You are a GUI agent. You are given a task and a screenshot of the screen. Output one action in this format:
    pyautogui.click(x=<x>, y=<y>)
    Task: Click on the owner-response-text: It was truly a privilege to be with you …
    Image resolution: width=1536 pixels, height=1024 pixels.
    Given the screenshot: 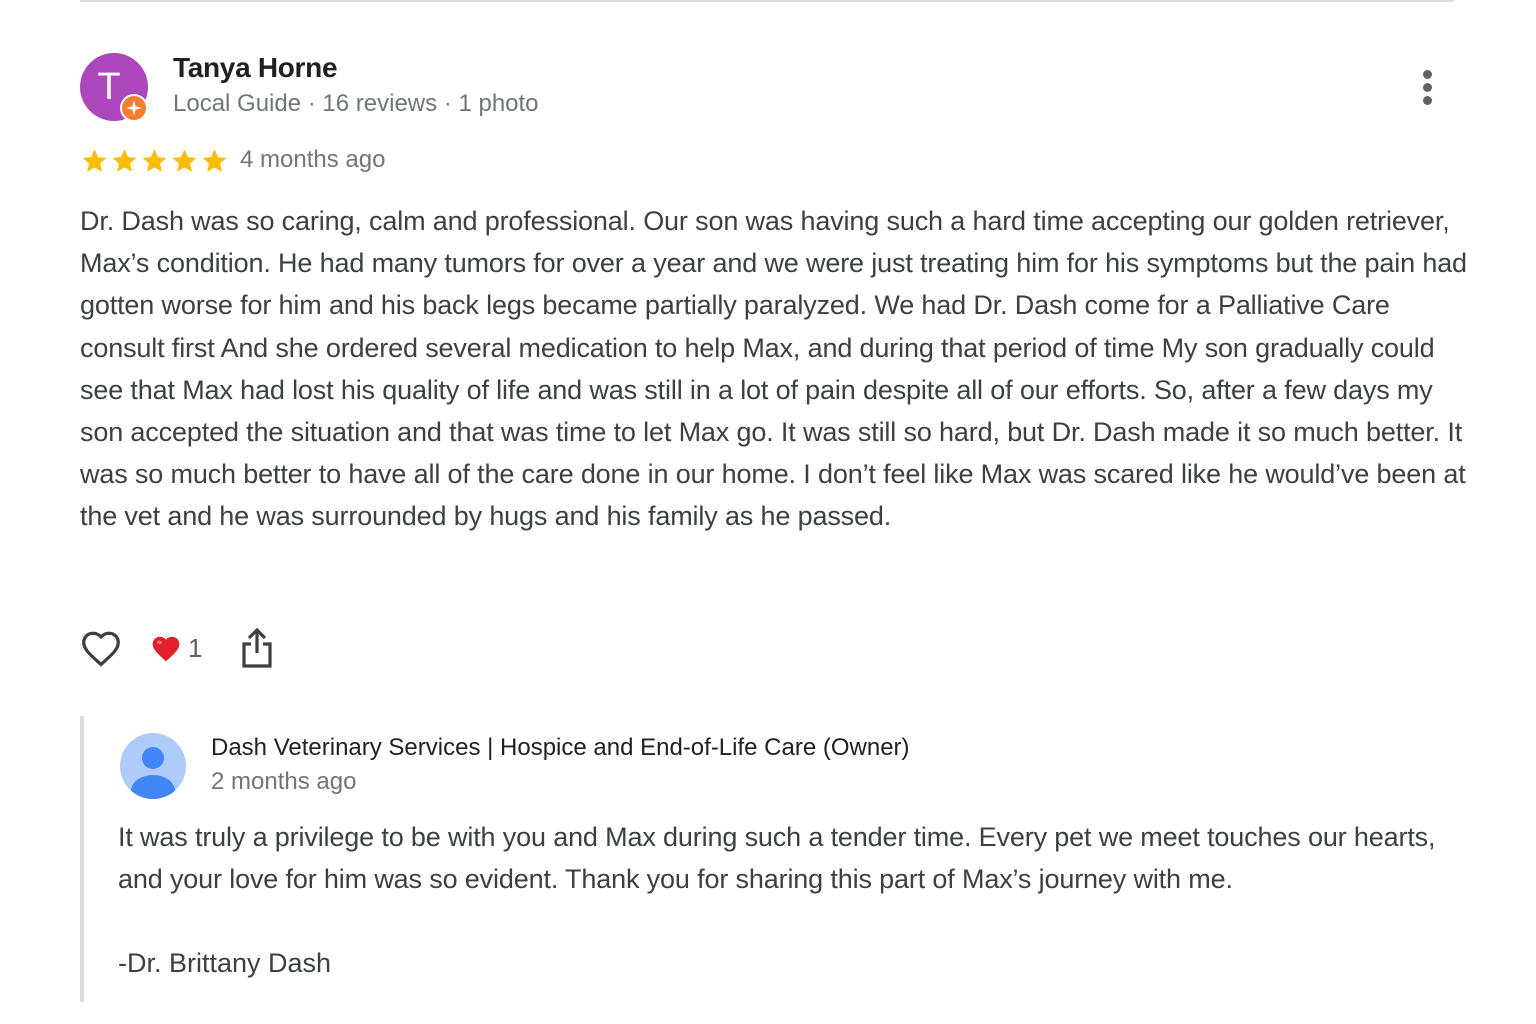 What is the action you would take?
    pyautogui.click(x=777, y=858)
    